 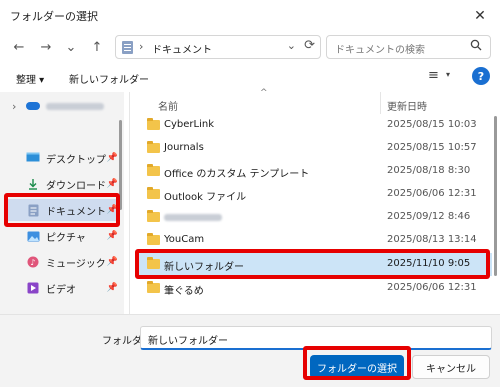 What do you see at coordinates (250, 16) in the screenshot?
I see `title-bar: フォルダーの選択 ✕` at bounding box center [250, 16].